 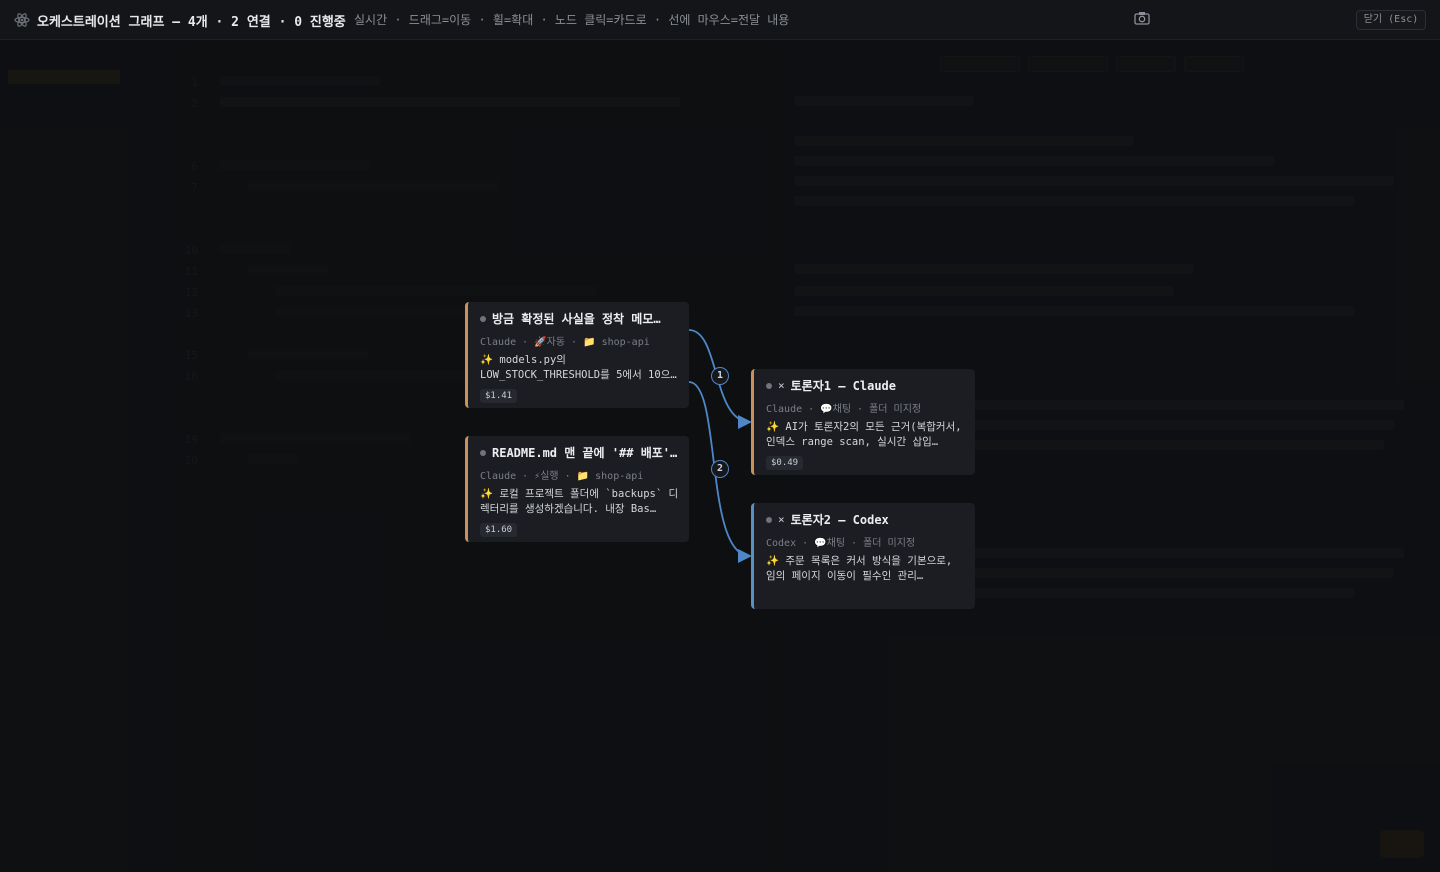 I want to click on node-header: × 토론자2 — Codex, so click(x=865, y=519).